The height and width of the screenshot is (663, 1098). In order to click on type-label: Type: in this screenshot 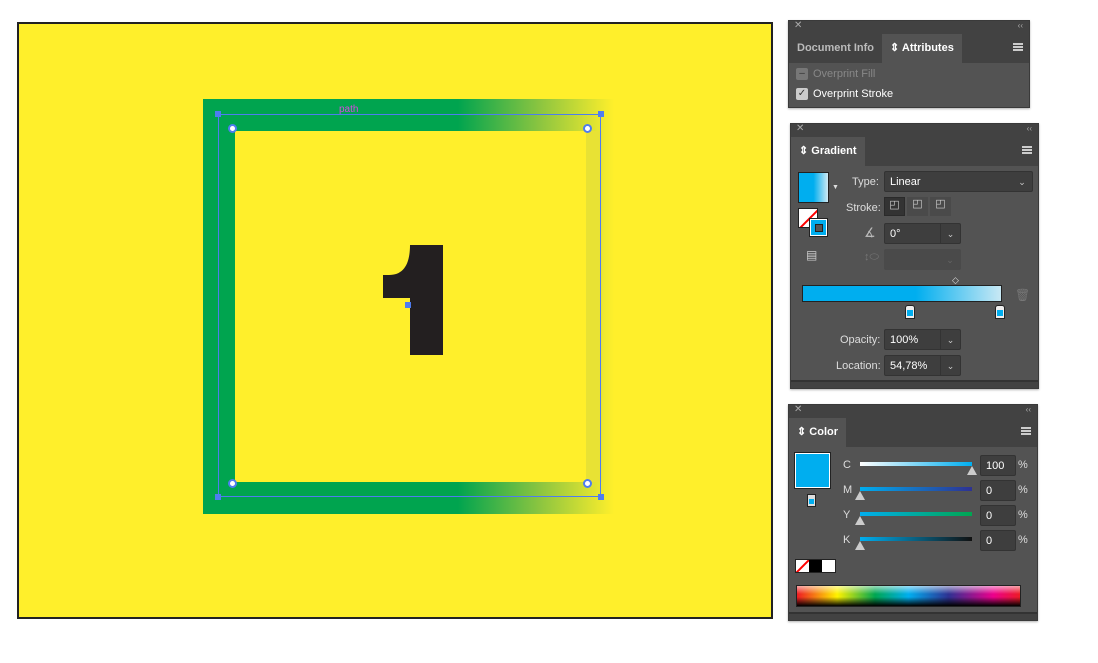, I will do `click(865, 182)`.